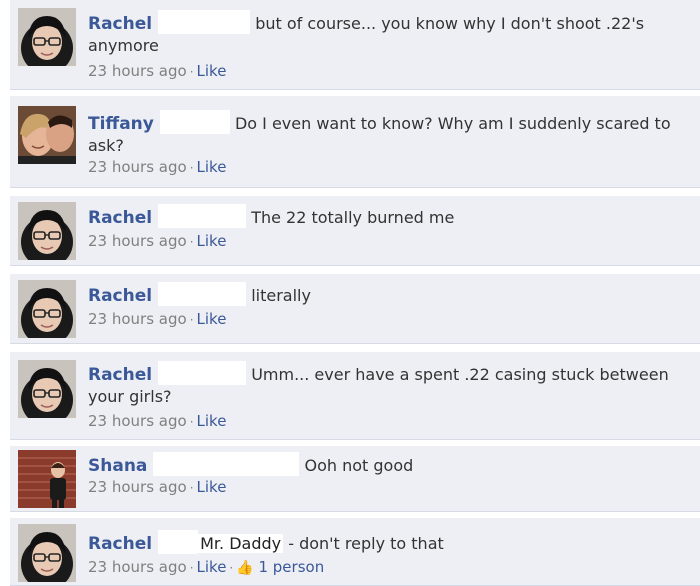  I want to click on comment-body: Rachel The 22 totally burned me, so click(389, 216).